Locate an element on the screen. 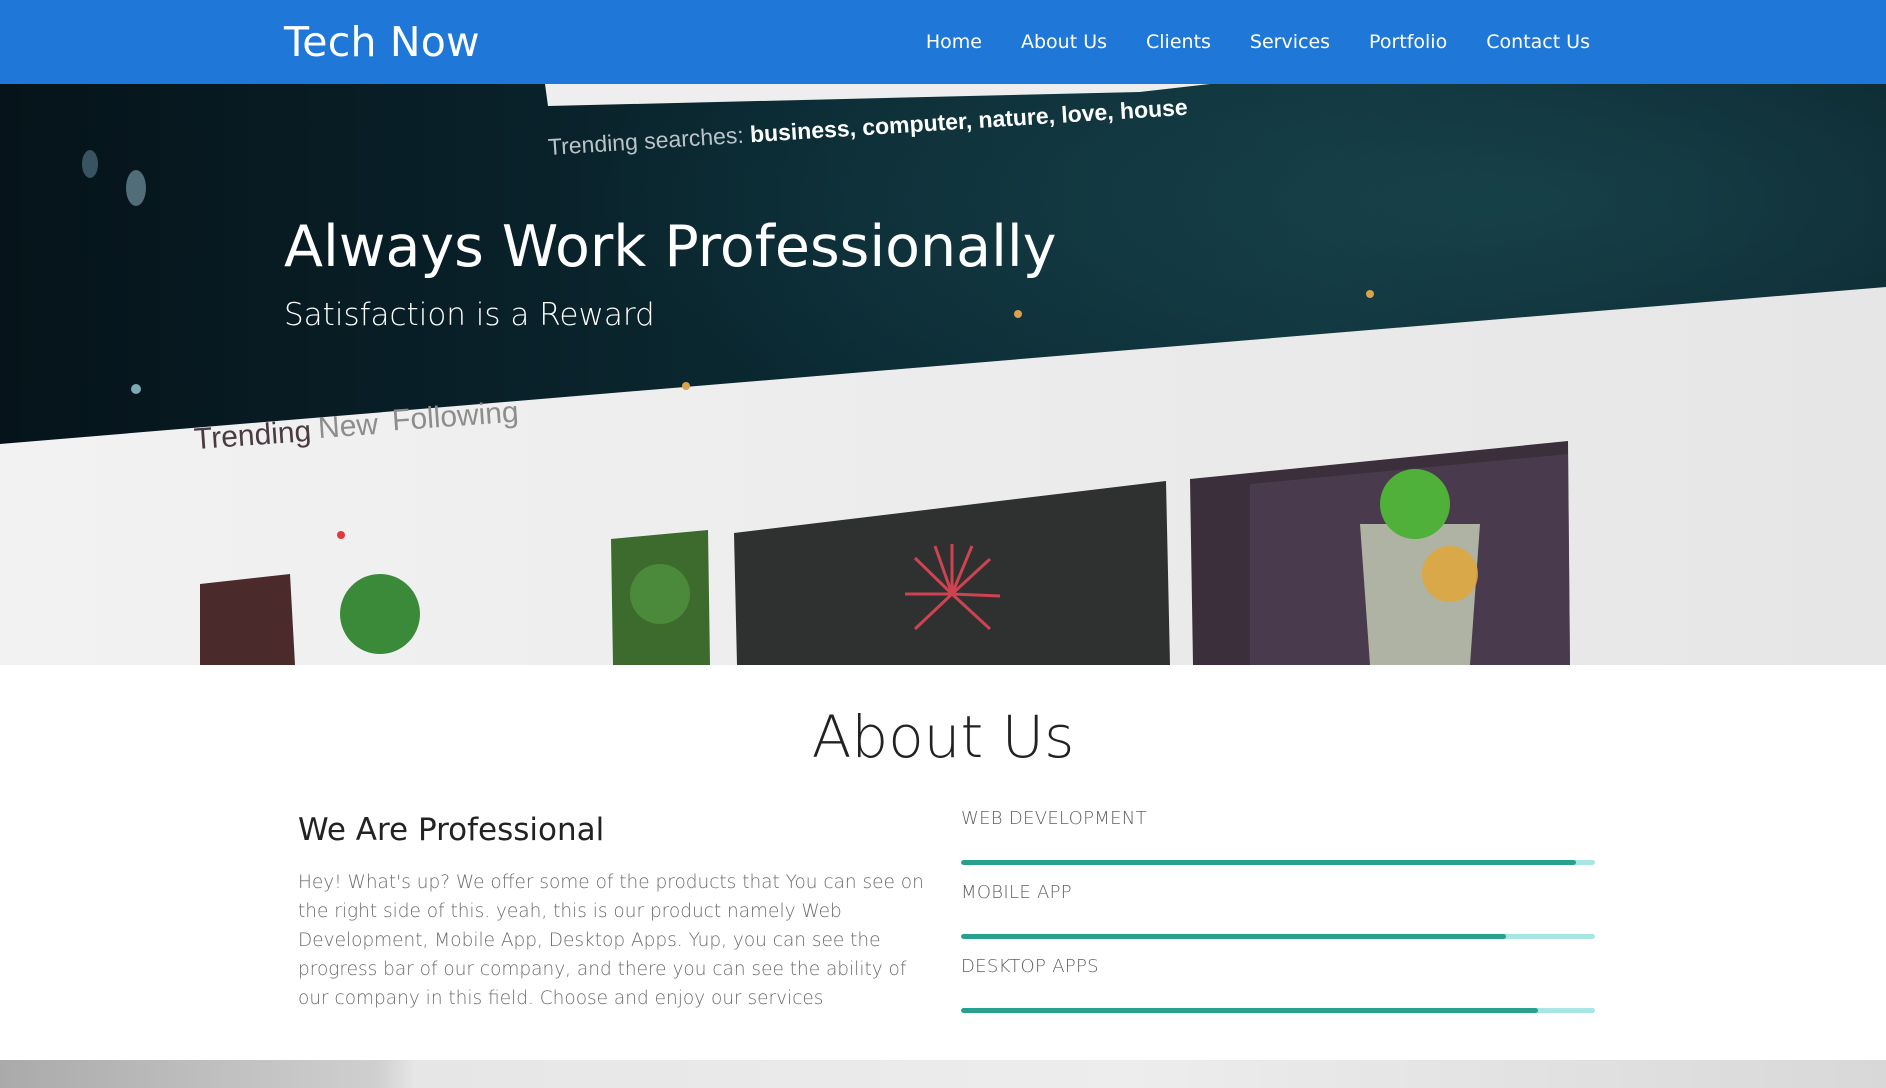 This screenshot has width=1886, height=1088. next-section-image-edge is located at coordinates (943, 1074).